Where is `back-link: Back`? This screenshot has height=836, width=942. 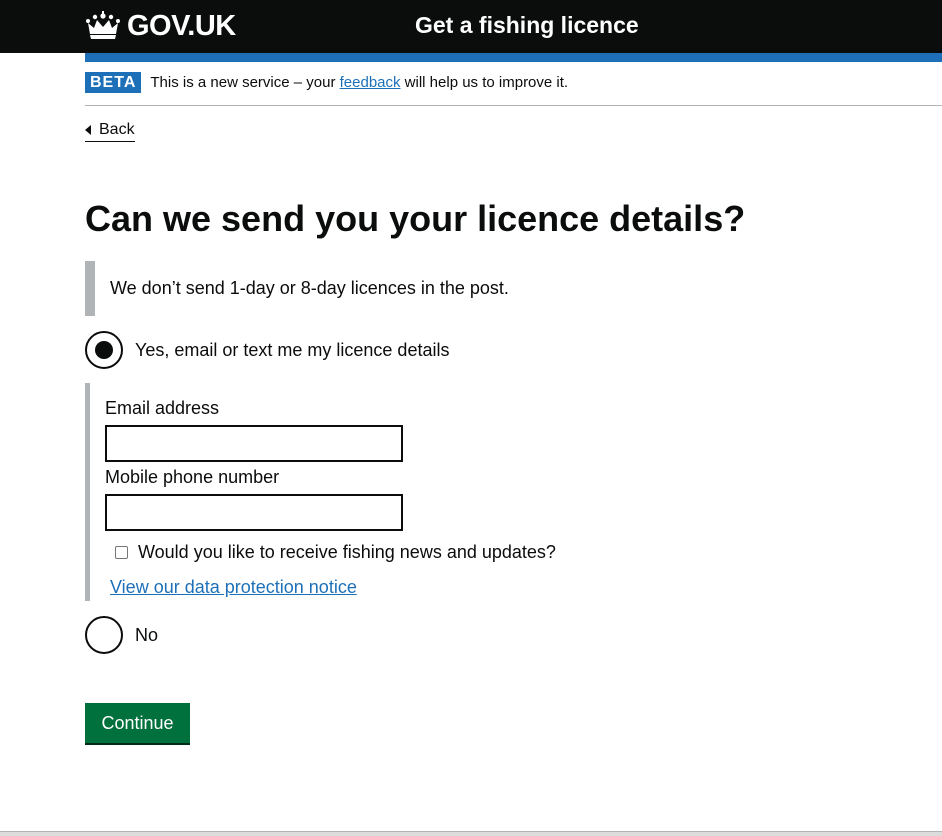 back-link: Back is located at coordinates (110, 131).